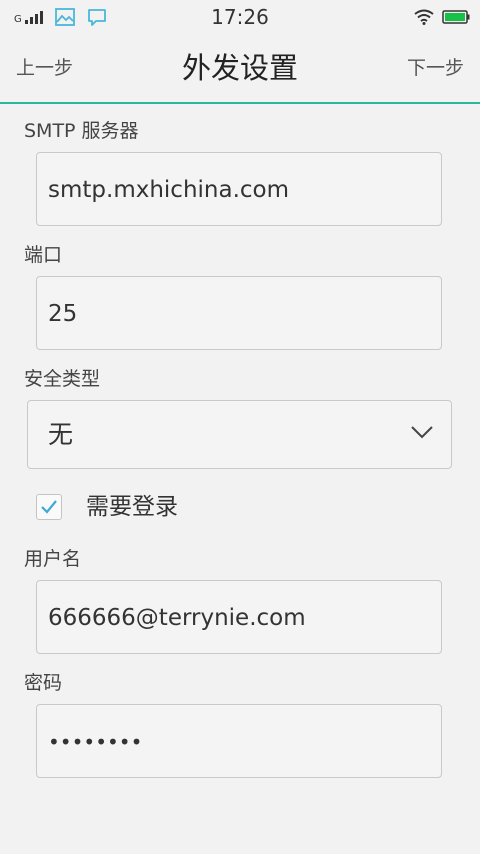 The height and width of the screenshot is (854, 480). I want to click on username-input: 666666@terrynie.com, so click(239, 617).